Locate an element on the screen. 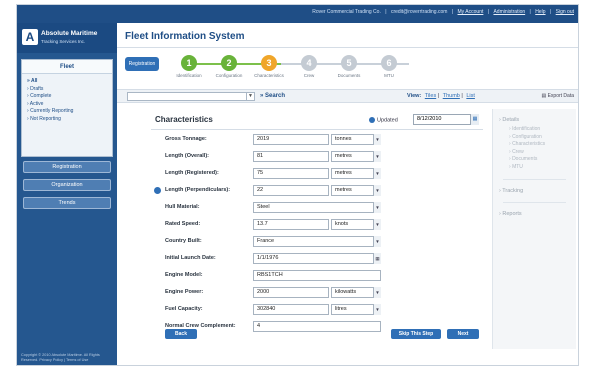  normal-crew-complement-input: 4 is located at coordinates (317, 326).